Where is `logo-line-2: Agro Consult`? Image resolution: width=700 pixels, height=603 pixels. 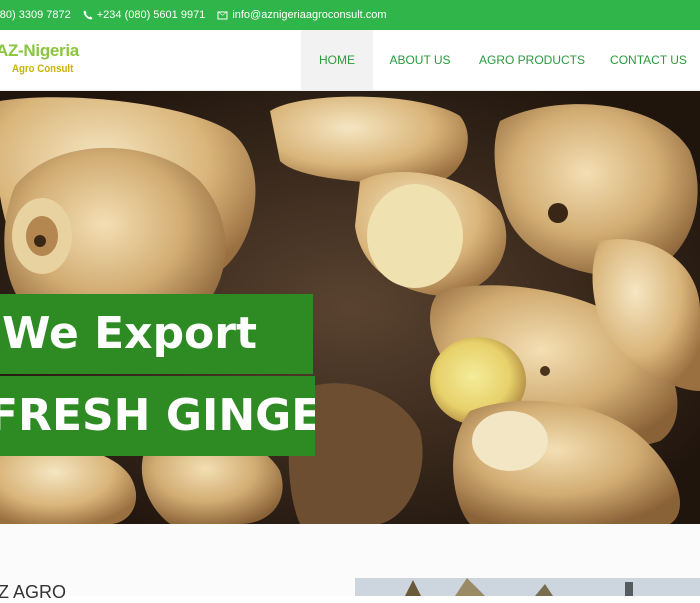
logo-line-2: Agro Consult is located at coordinates (43, 69).